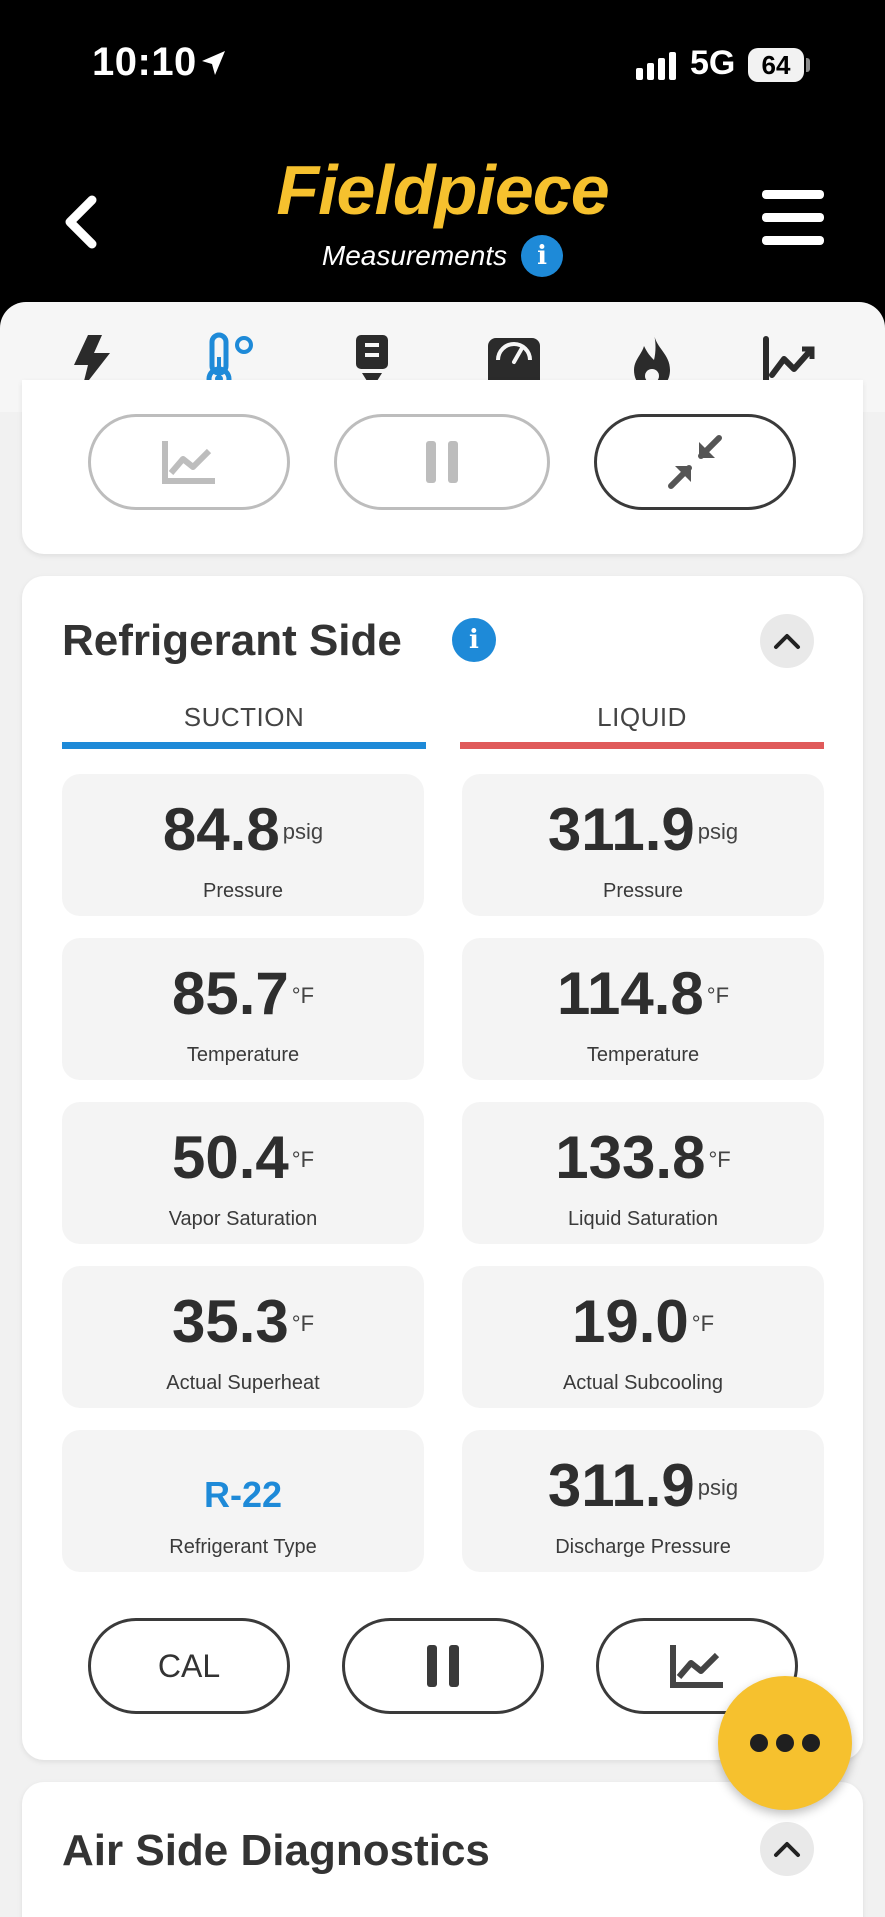 The height and width of the screenshot is (1917, 885). Describe the element at coordinates (442, 190) in the screenshot. I see `brand-logo: Fieldpiece` at that location.